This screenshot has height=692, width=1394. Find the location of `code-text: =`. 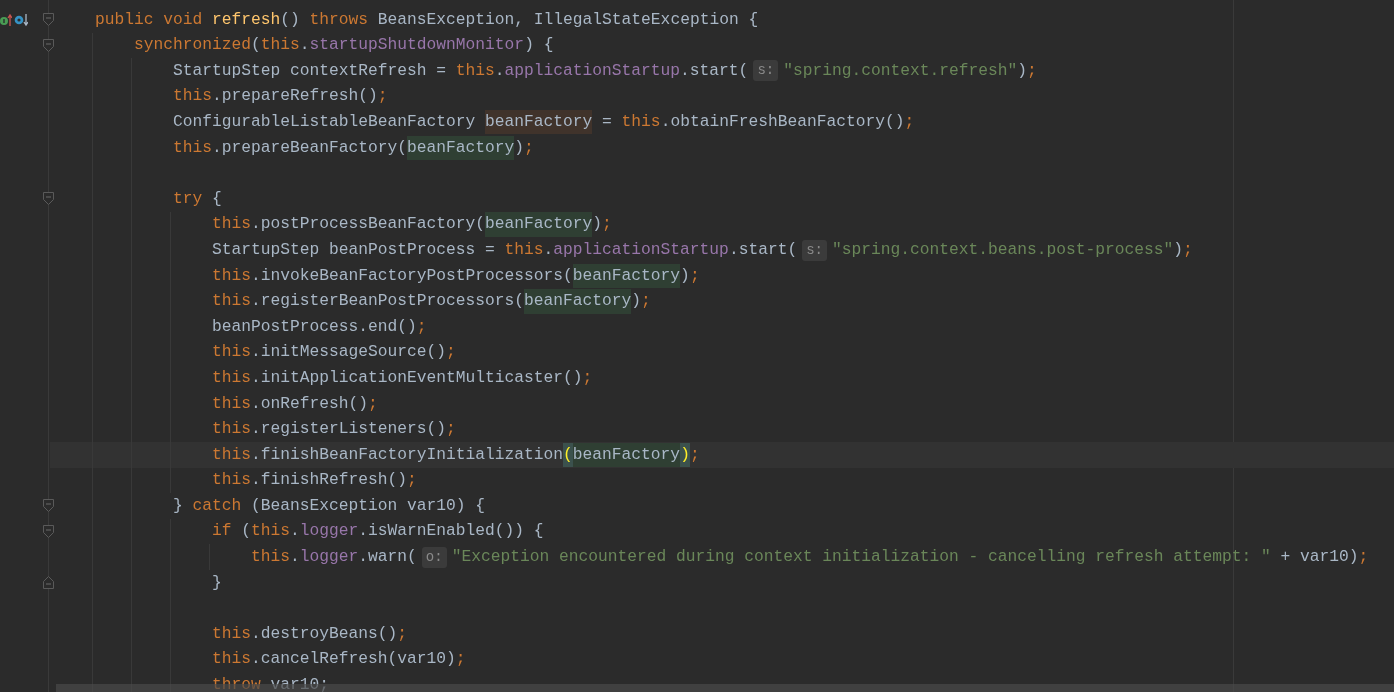

code-text: = is located at coordinates (607, 122).